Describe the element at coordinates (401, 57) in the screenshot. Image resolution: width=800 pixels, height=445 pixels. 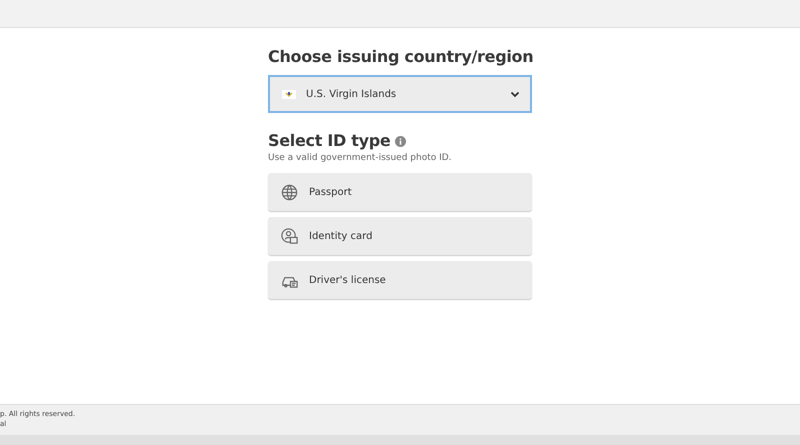
I see `section-heading: Choose issuing country/region` at that location.